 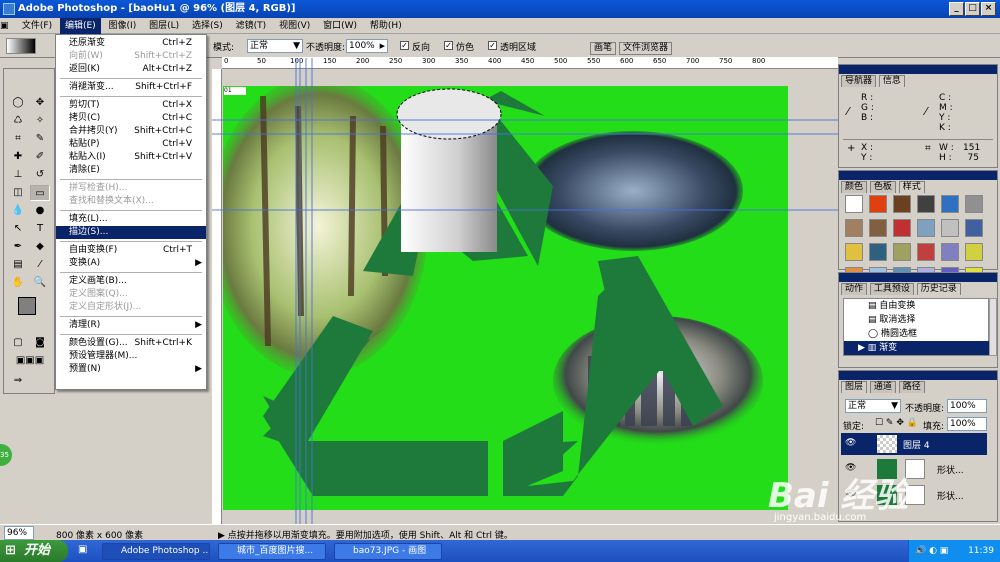 What do you see at coordinates (131, 131) in the screenshot?
I see `edit-menu-item: 合并拷贝(Y) Shift+Ctrl+C` at bounding box center [131, 131].